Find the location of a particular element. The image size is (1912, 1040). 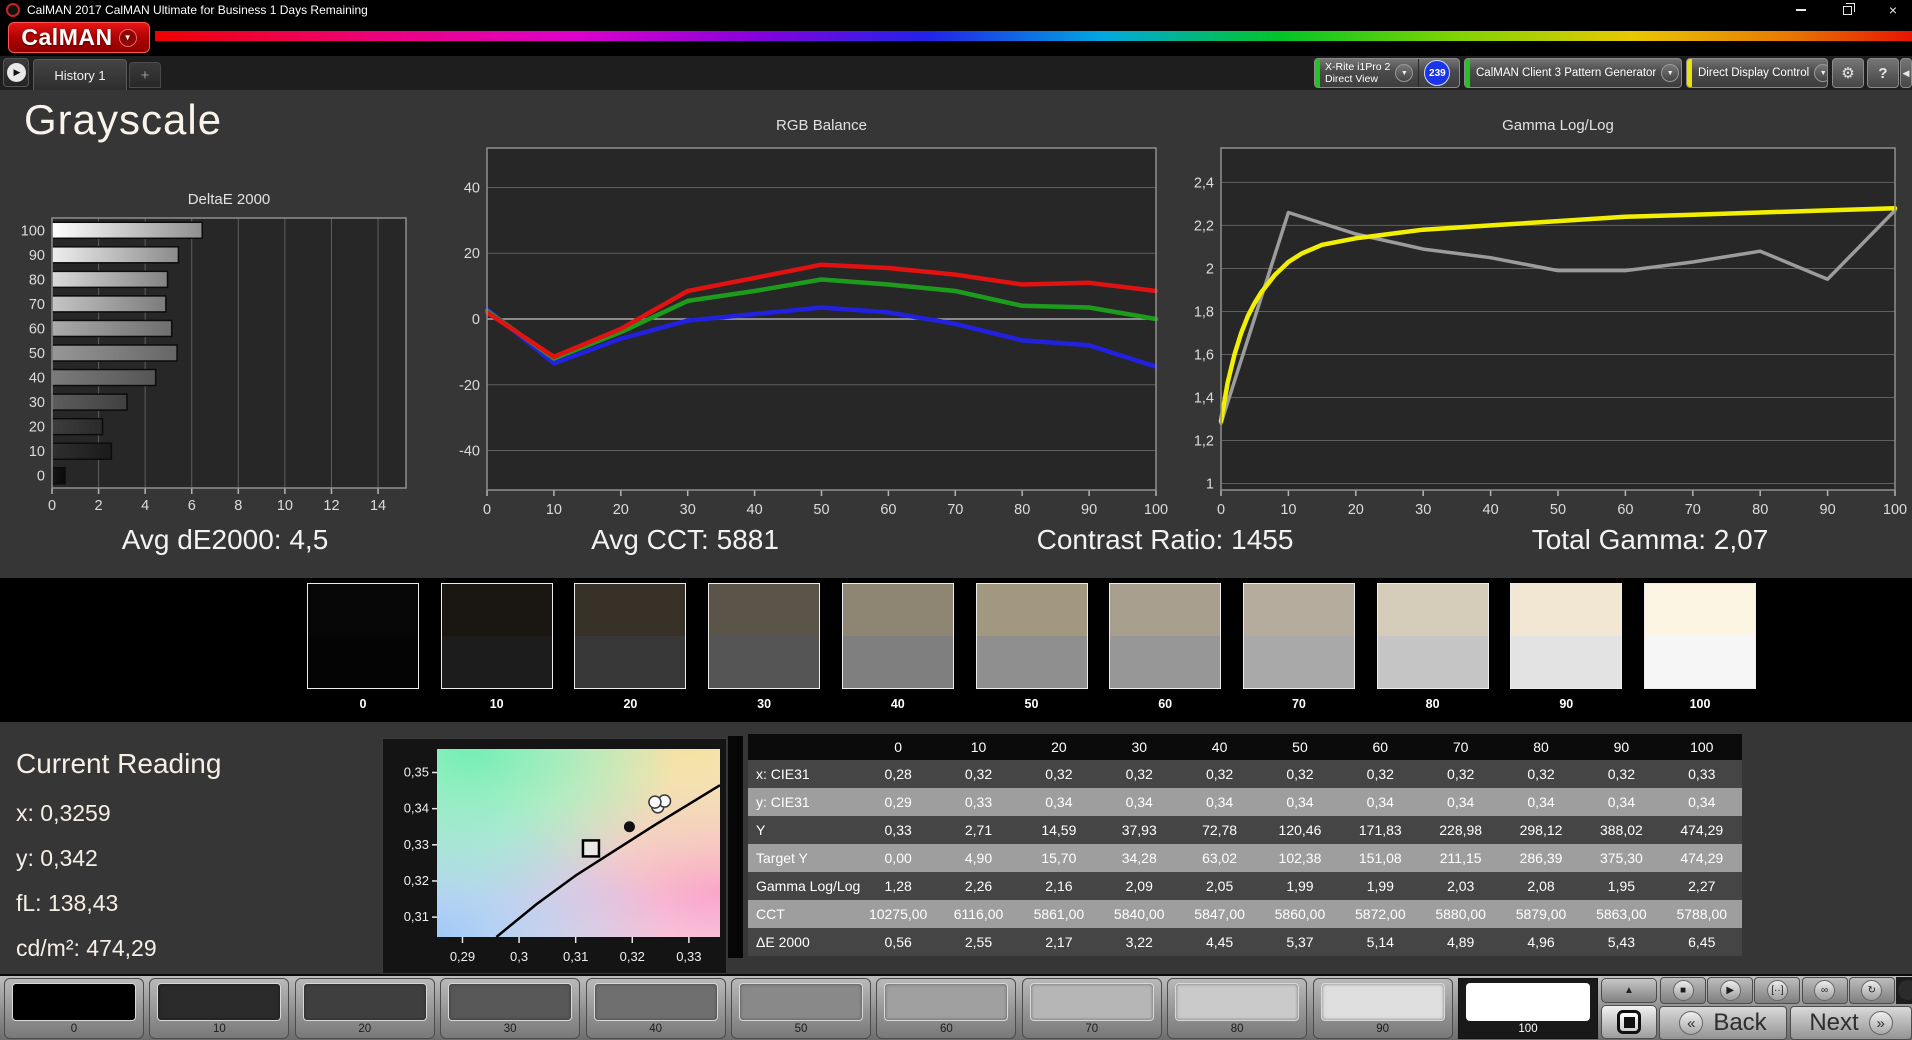

swatch-level-label: 30 is located at coordinates (764, 704).